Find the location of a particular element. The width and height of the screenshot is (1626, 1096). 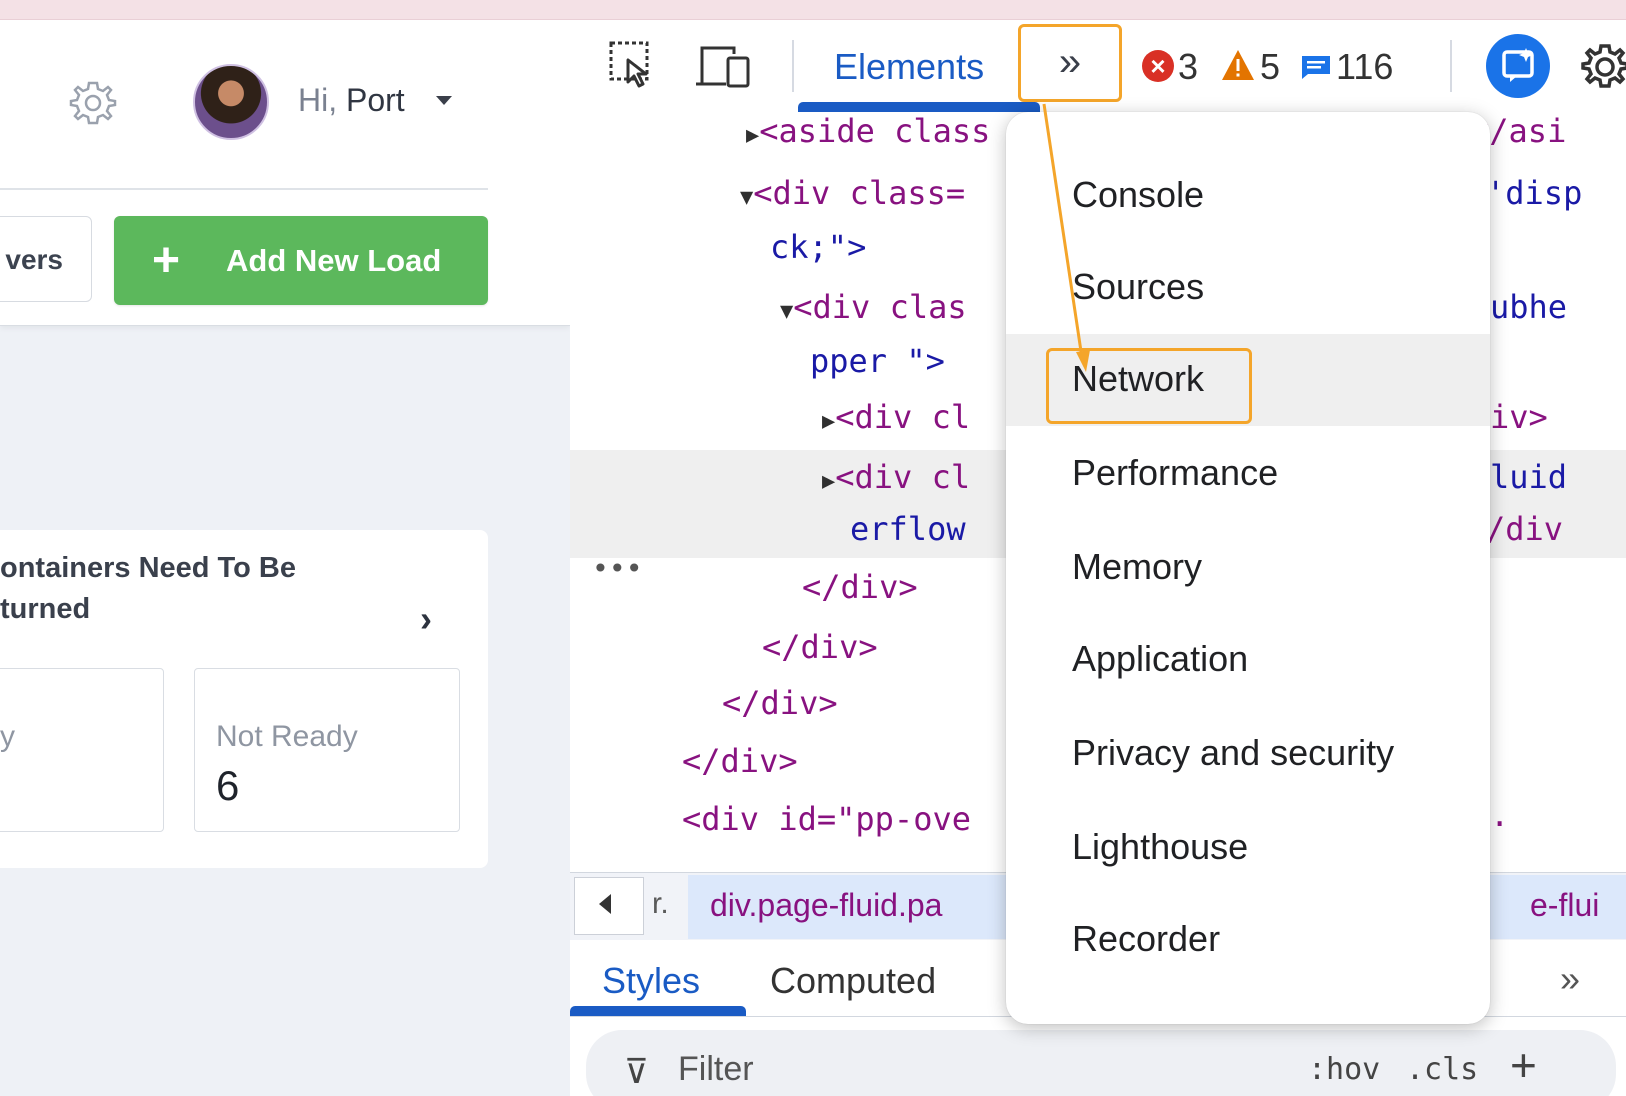

more-tabs-button: » is located at coordinates (1070, 63).